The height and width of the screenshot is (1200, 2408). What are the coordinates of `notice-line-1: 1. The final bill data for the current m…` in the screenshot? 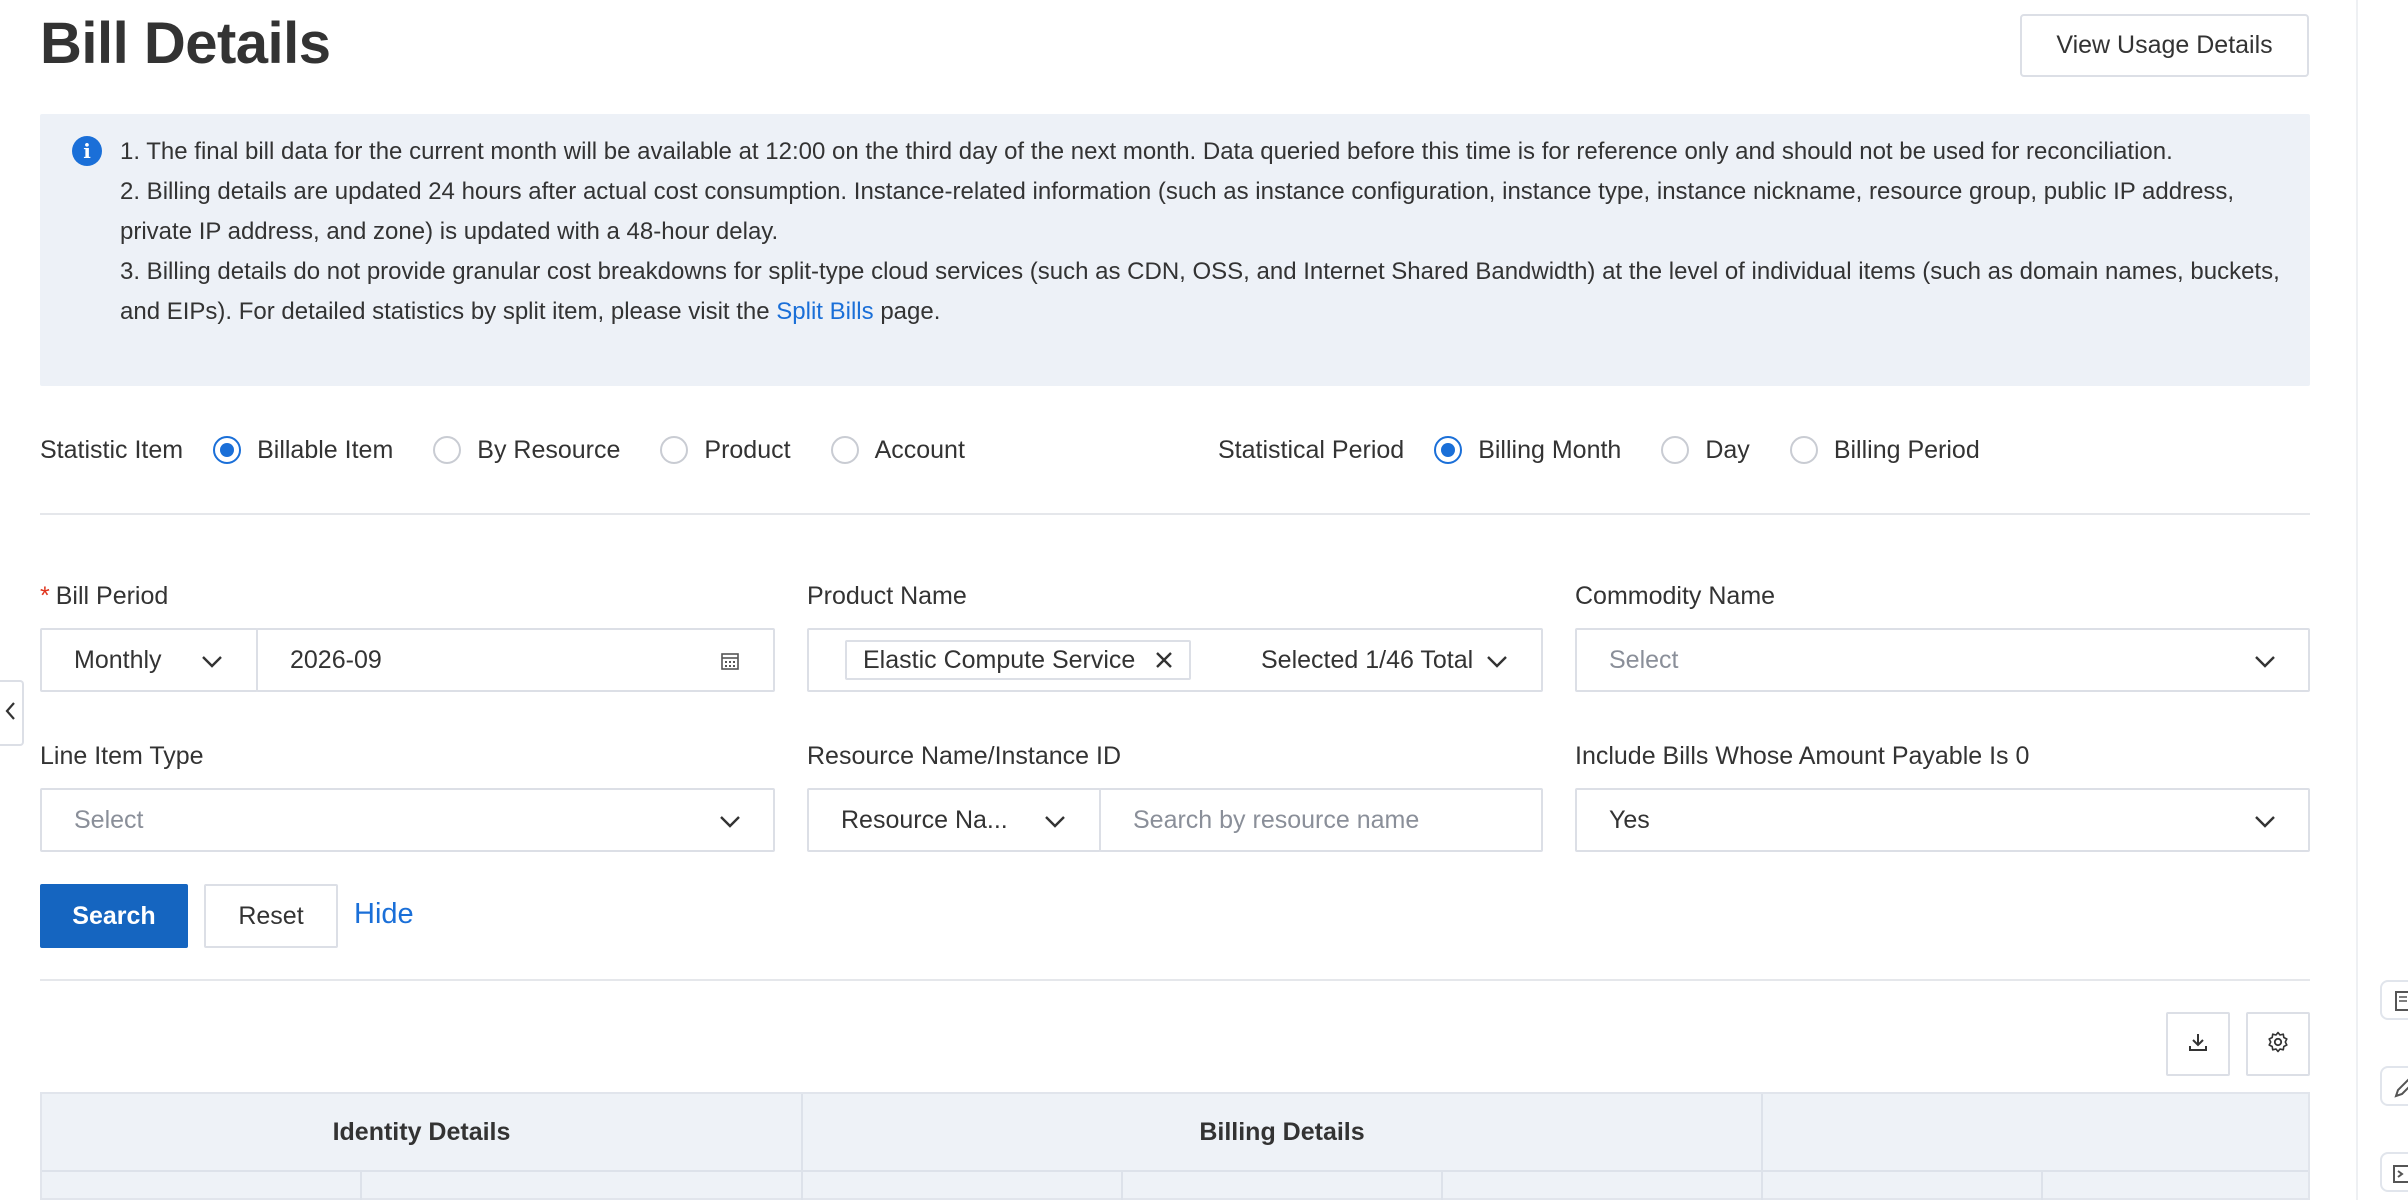 It's located at (1146, 151).